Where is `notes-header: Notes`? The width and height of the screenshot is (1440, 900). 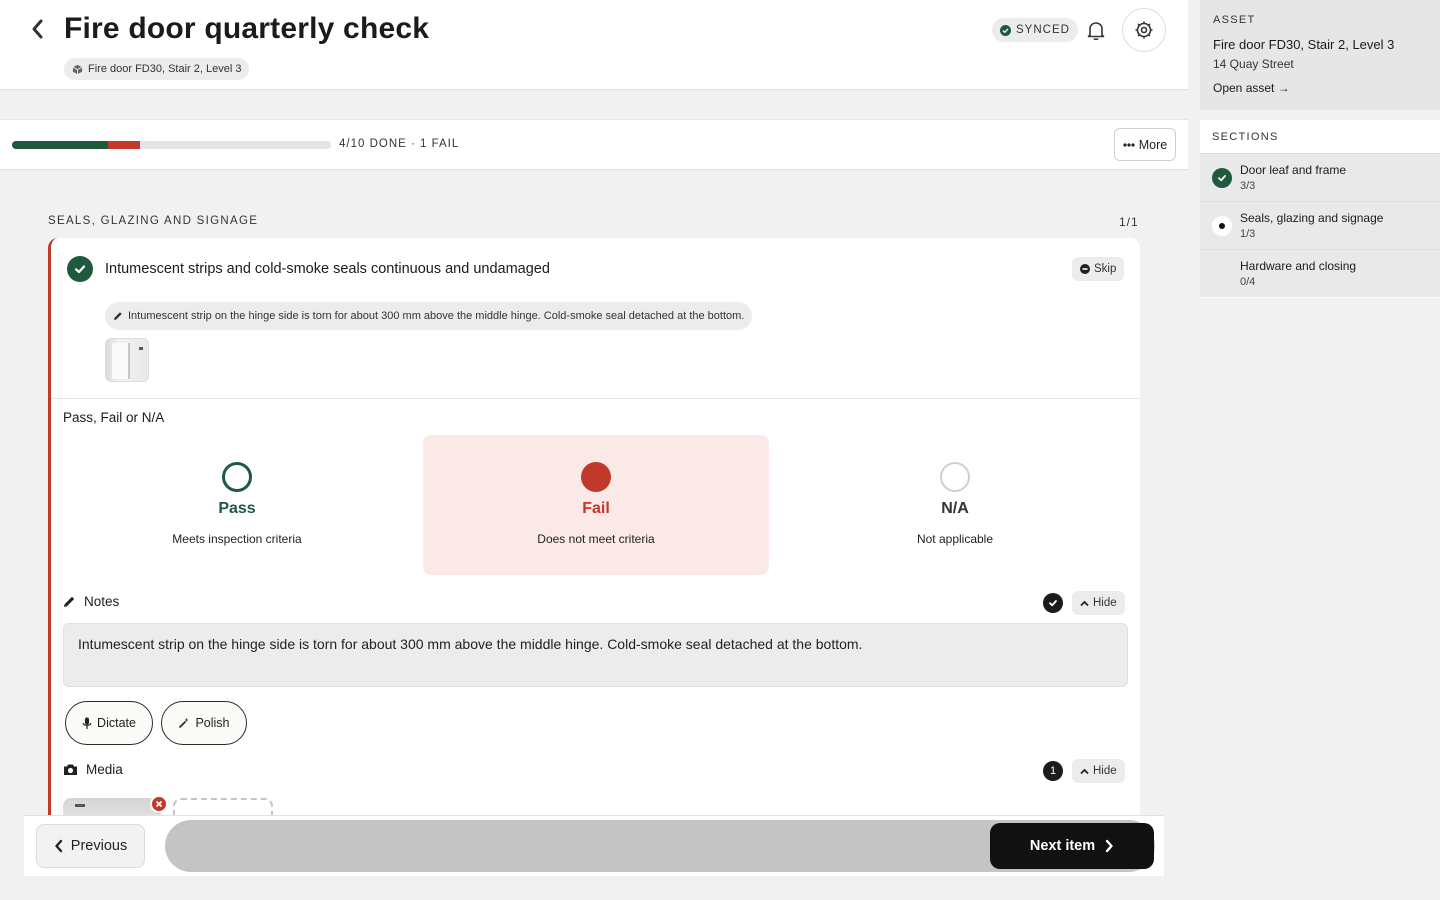 notes-header: Notes is located at coordinates (91, 601).